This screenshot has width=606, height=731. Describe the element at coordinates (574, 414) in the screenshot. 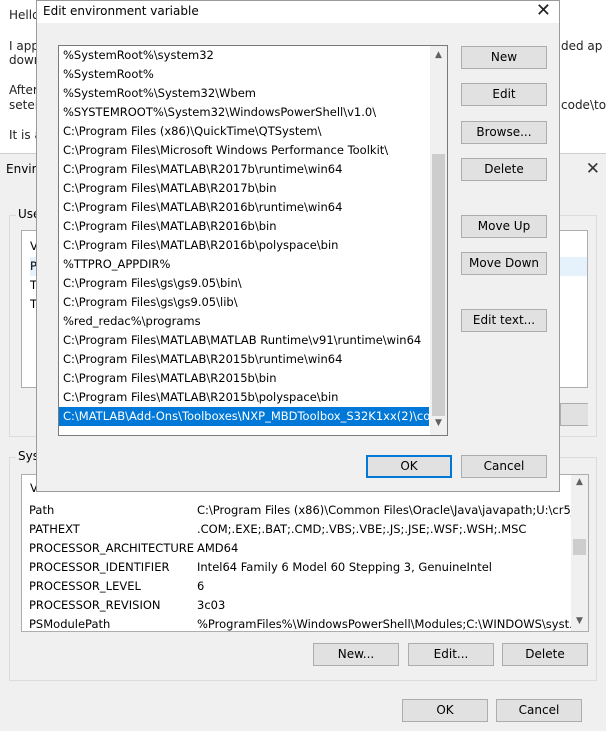

I see `user-delete-button-partial` at that location.